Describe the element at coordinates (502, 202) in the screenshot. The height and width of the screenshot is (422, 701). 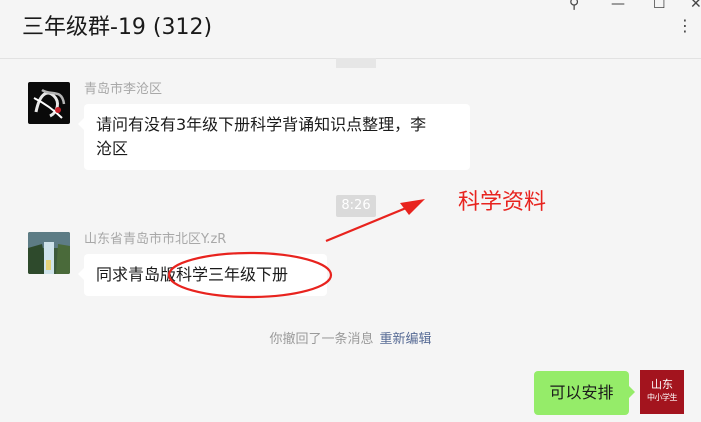
I see `annotation-label: 科学资料` at that location.